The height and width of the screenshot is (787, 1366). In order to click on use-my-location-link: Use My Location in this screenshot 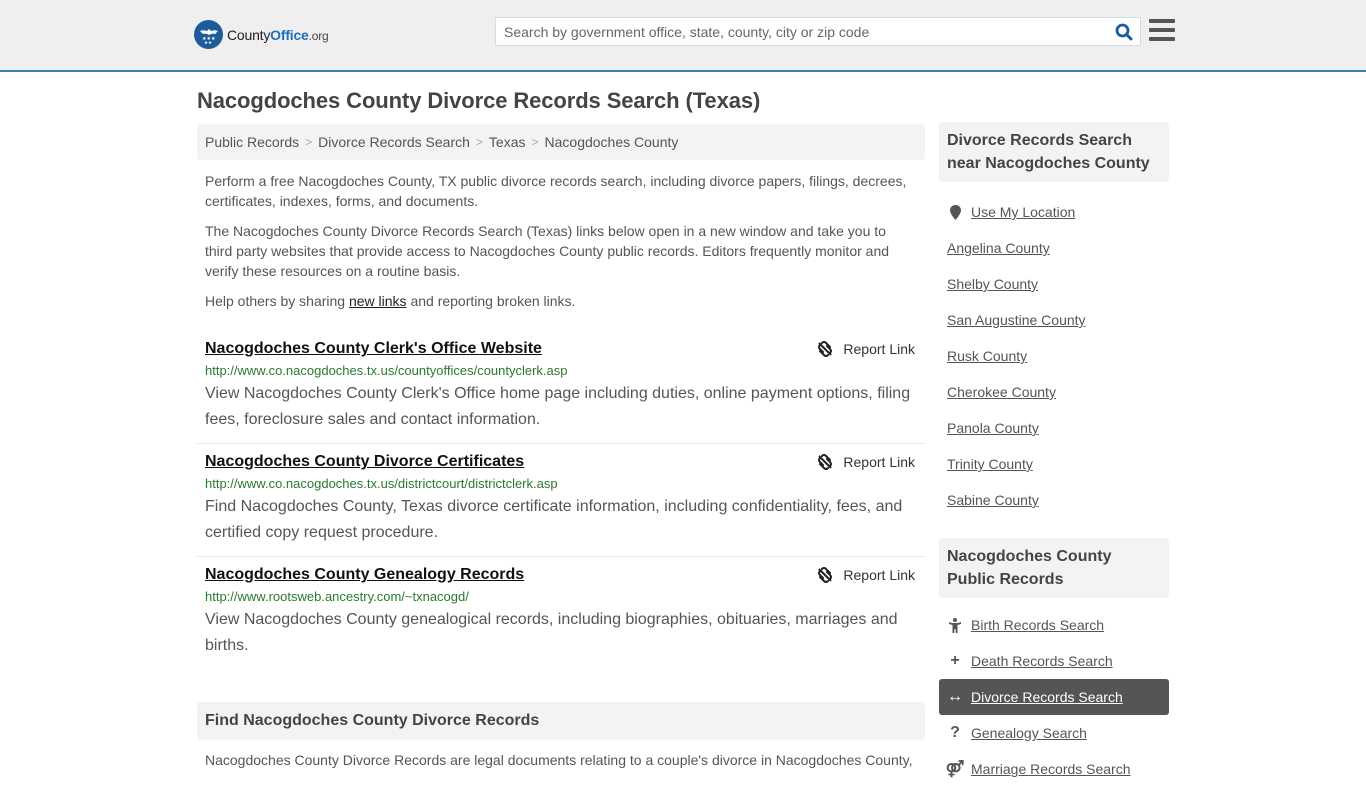, I will do `click(1023, 212)`.